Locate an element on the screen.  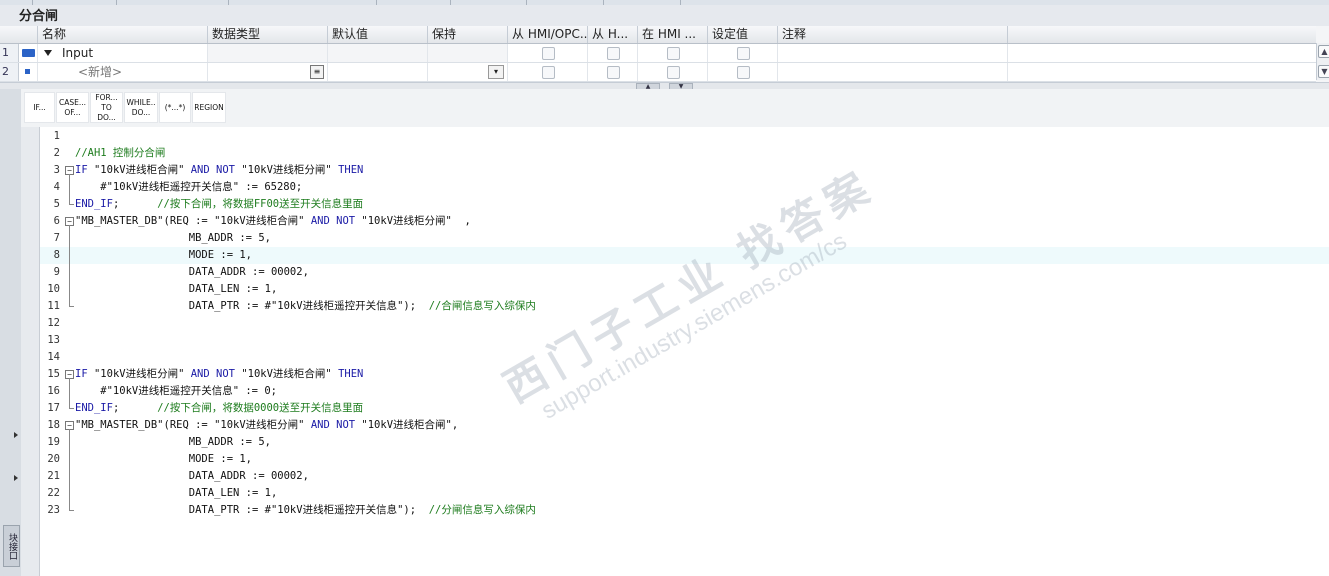
line-number: 20 is located at coordinates (53, 459).